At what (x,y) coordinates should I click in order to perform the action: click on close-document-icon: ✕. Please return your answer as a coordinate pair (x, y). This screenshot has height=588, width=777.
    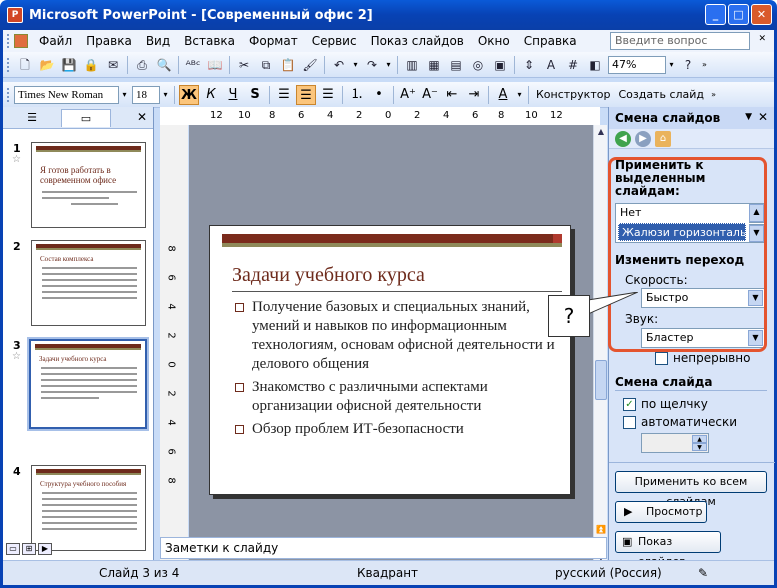
    Looking at the image, I should click on (762, 39).